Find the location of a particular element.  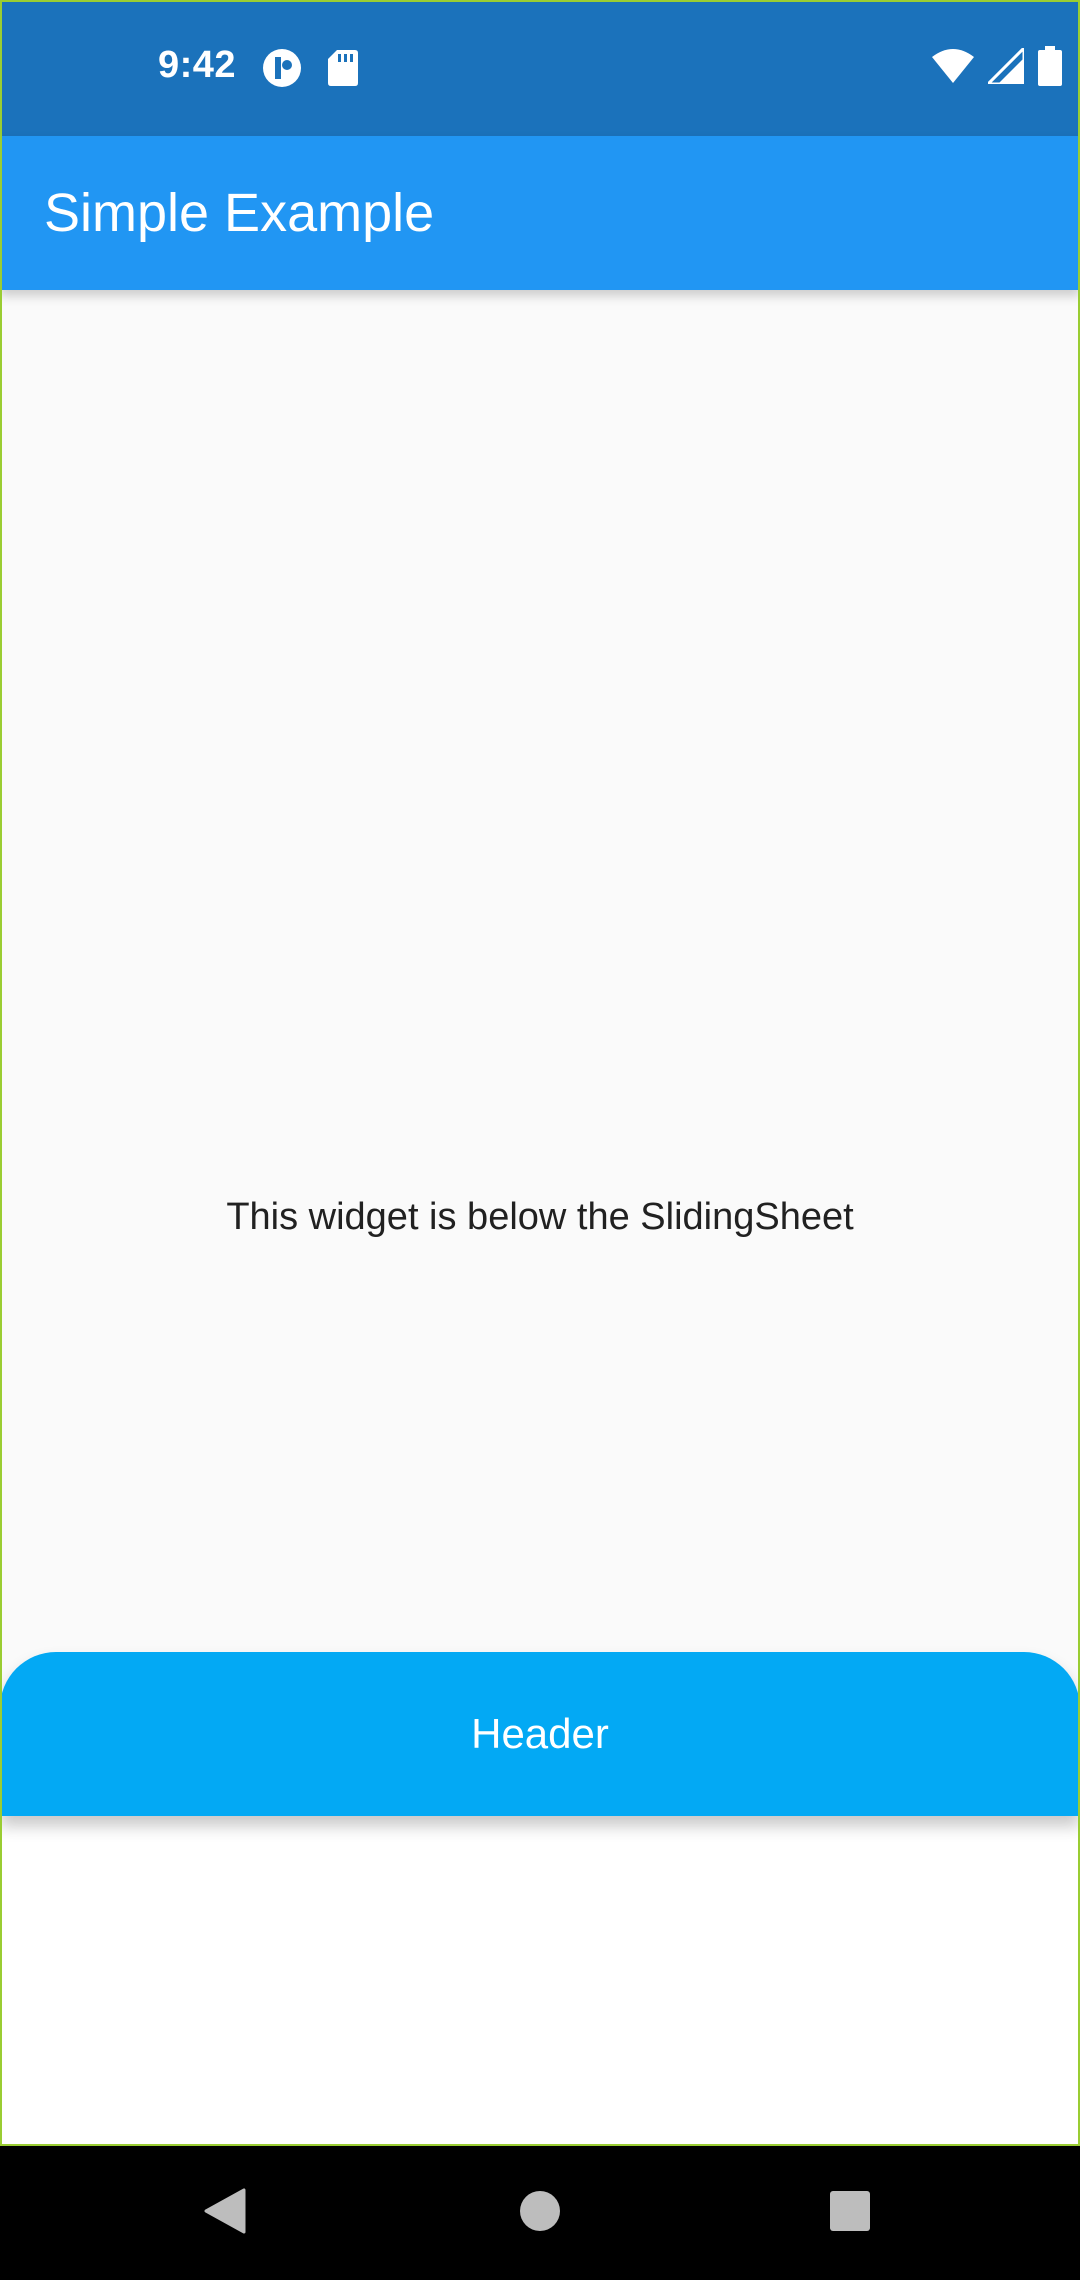

app-title: Simple Example is located at coordinates (239, 213).